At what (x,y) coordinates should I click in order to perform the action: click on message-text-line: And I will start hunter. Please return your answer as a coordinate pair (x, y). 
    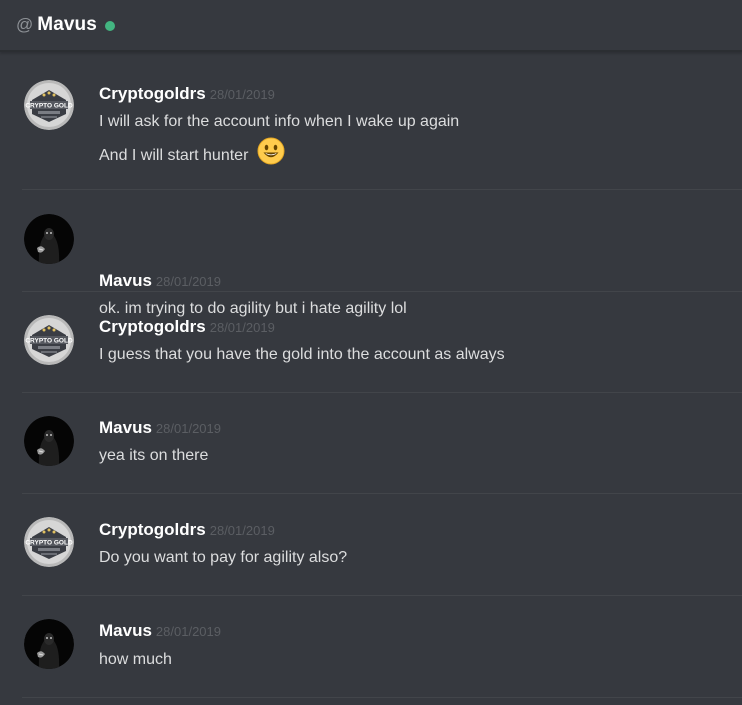
    Looking at the image, I should click on (192, 154).